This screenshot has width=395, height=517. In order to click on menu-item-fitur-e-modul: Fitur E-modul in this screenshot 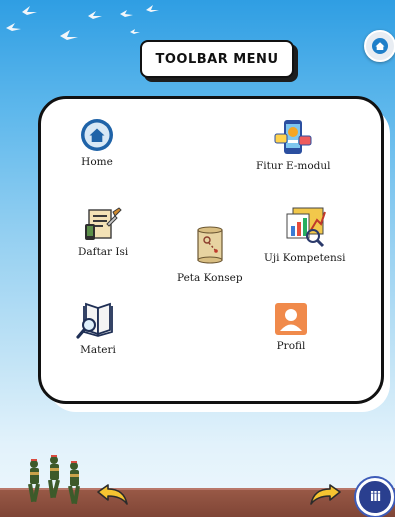, I will do `click(293, 145)`.